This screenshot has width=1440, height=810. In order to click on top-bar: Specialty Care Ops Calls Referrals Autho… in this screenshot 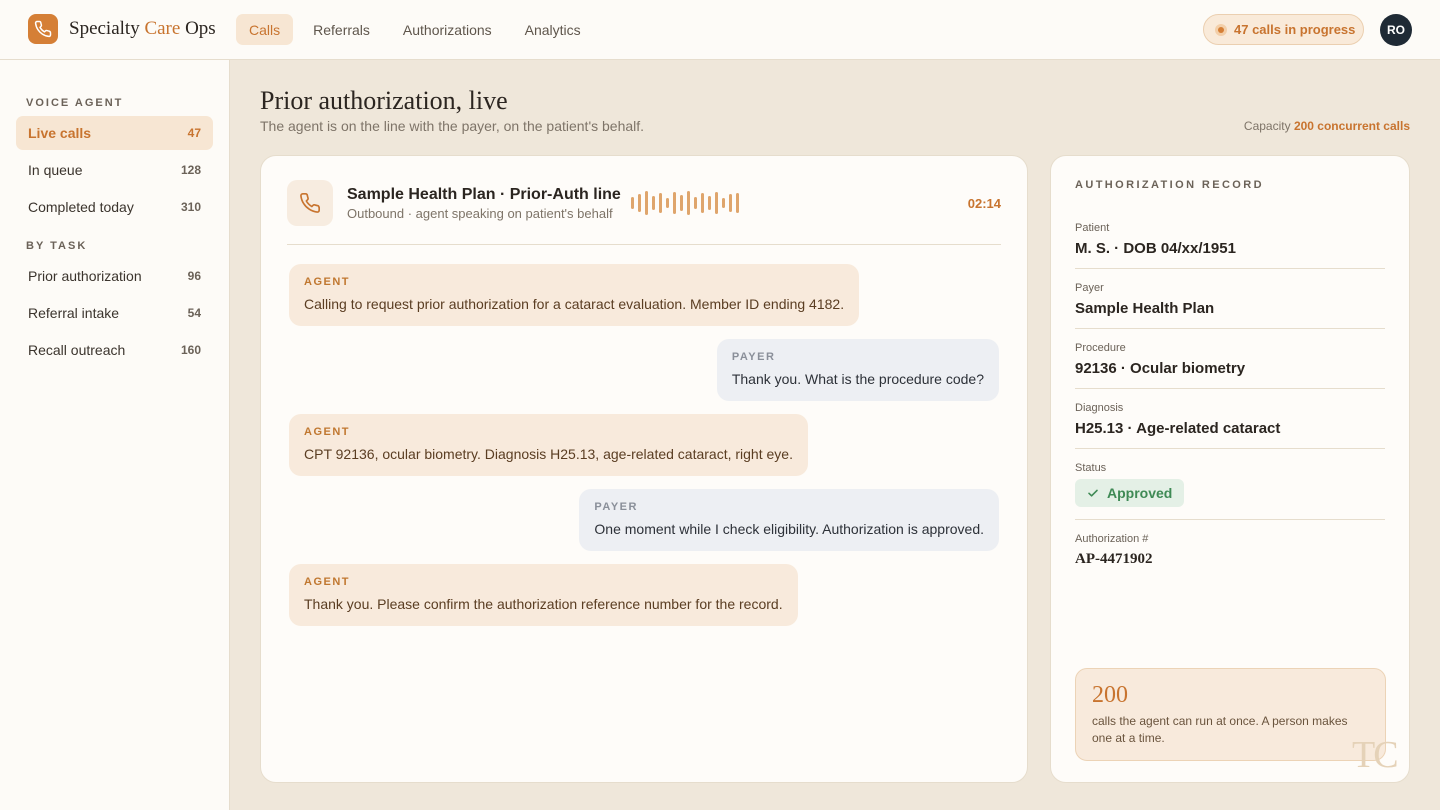, I will do `click(720, 30)`.